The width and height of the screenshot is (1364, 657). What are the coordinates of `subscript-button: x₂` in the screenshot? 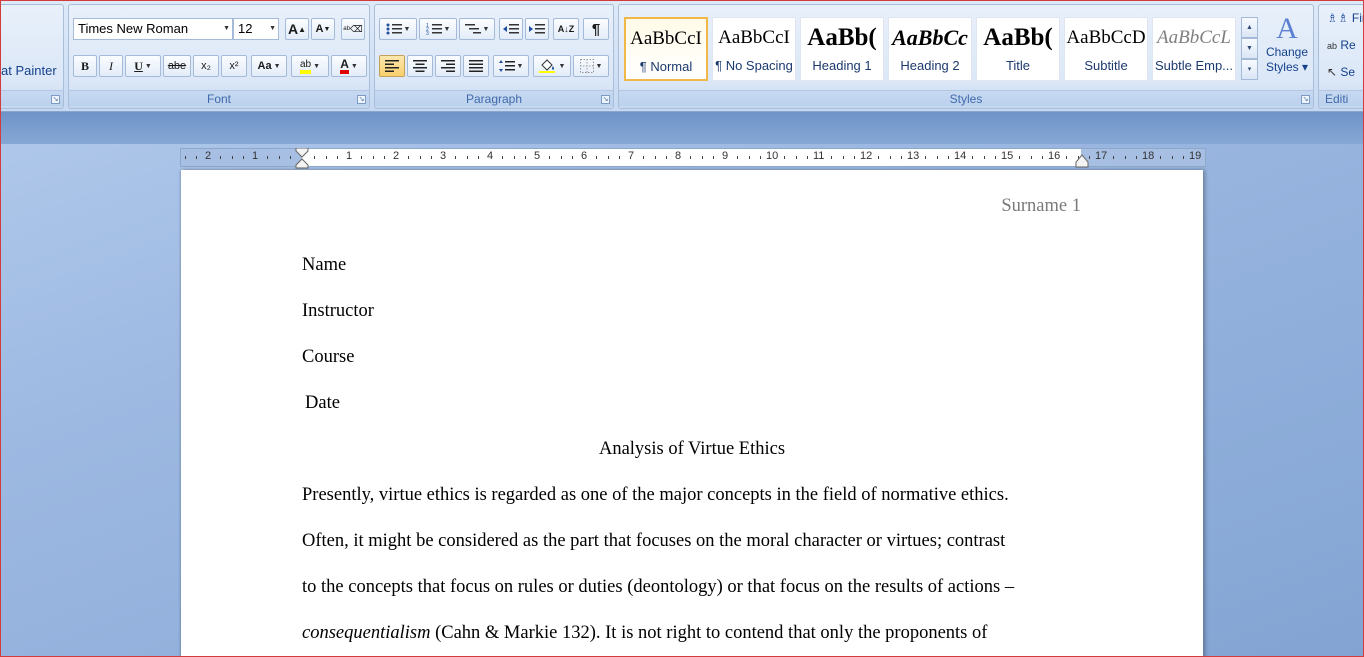 It's located at (206, 66).